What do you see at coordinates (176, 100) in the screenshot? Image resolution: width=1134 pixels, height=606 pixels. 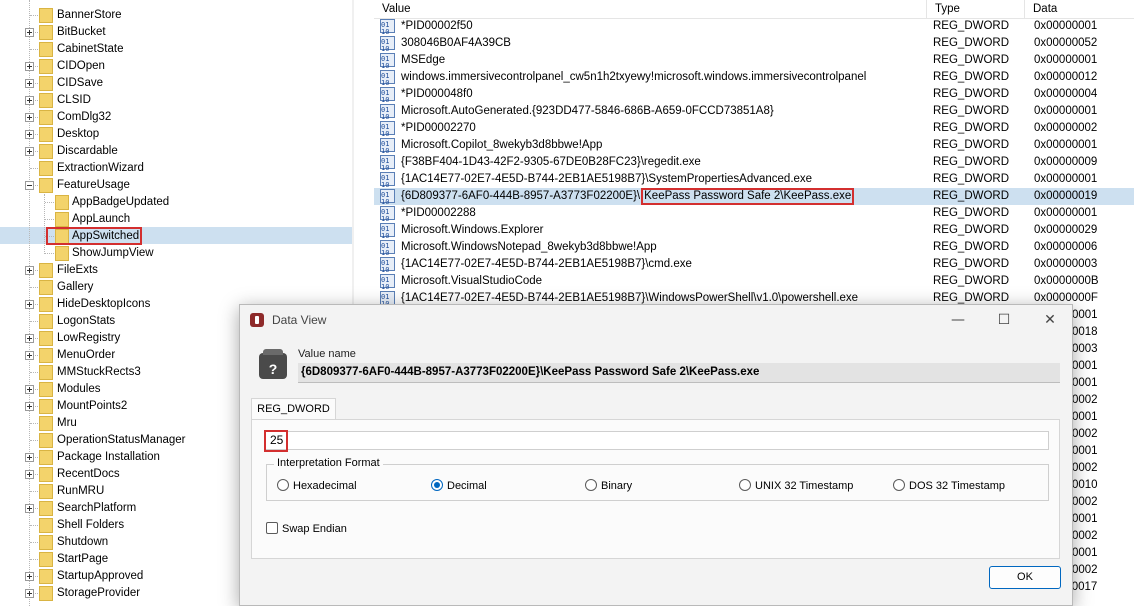 I see `tree-item: CLSID` at bounding box center [176, 100].